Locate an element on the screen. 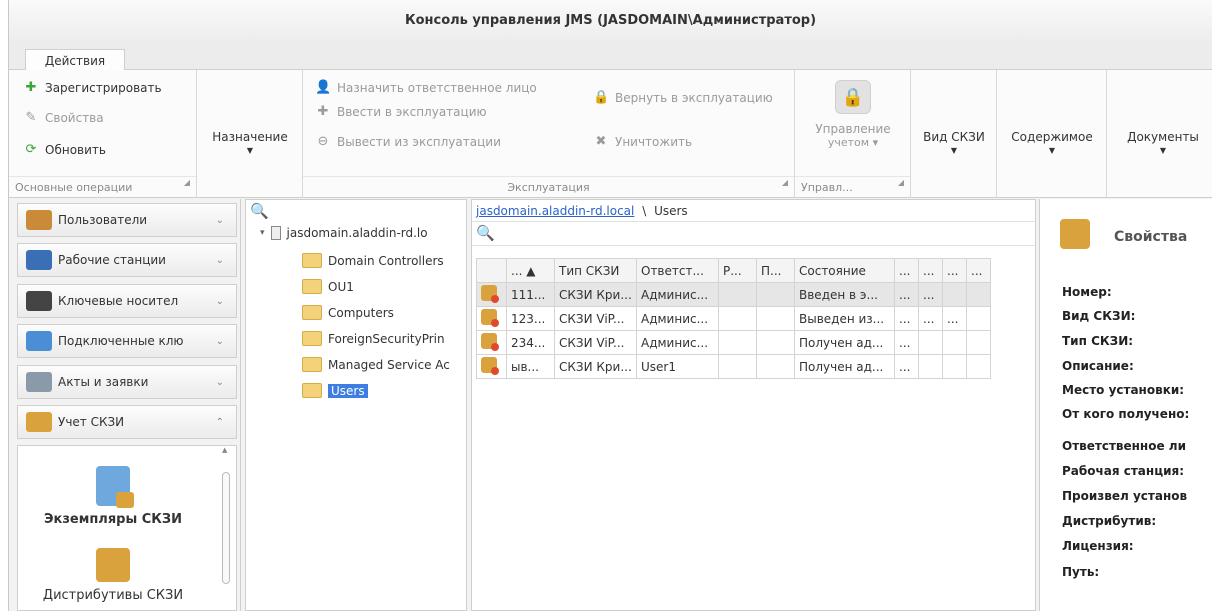 The image size is (1212, 611). users-icon is located at coordinates (39, 220).